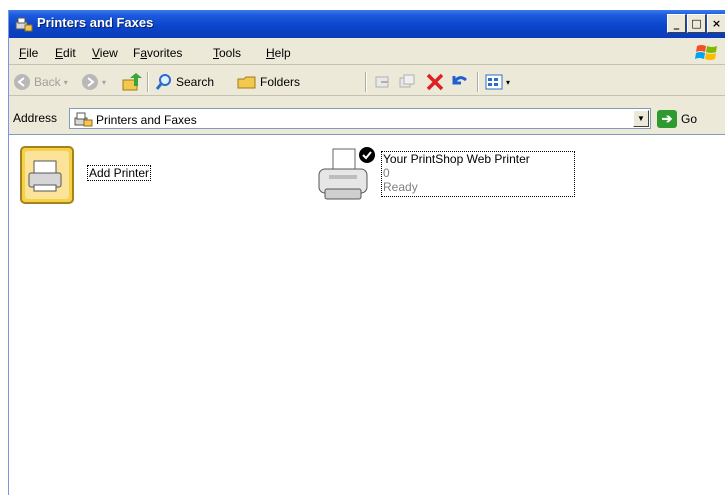 Image resolution: width=725 pixels, height=495 pixels. What do you see at coordinates (104, 82) in the screenshot?
I see `forward-dropdown-icon: ▾` at bounding box center [104, 82].